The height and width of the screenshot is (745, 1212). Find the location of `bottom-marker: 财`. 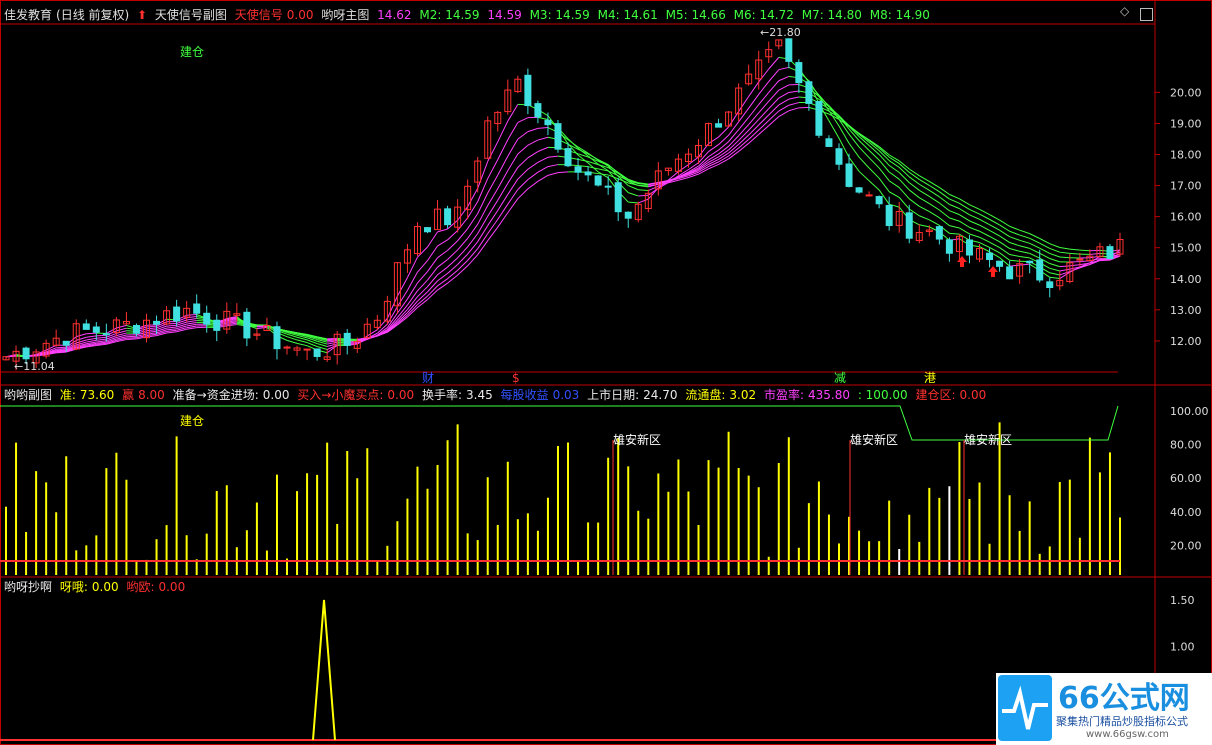

bottom-marker: 财 is located at coordinates (428, 378).